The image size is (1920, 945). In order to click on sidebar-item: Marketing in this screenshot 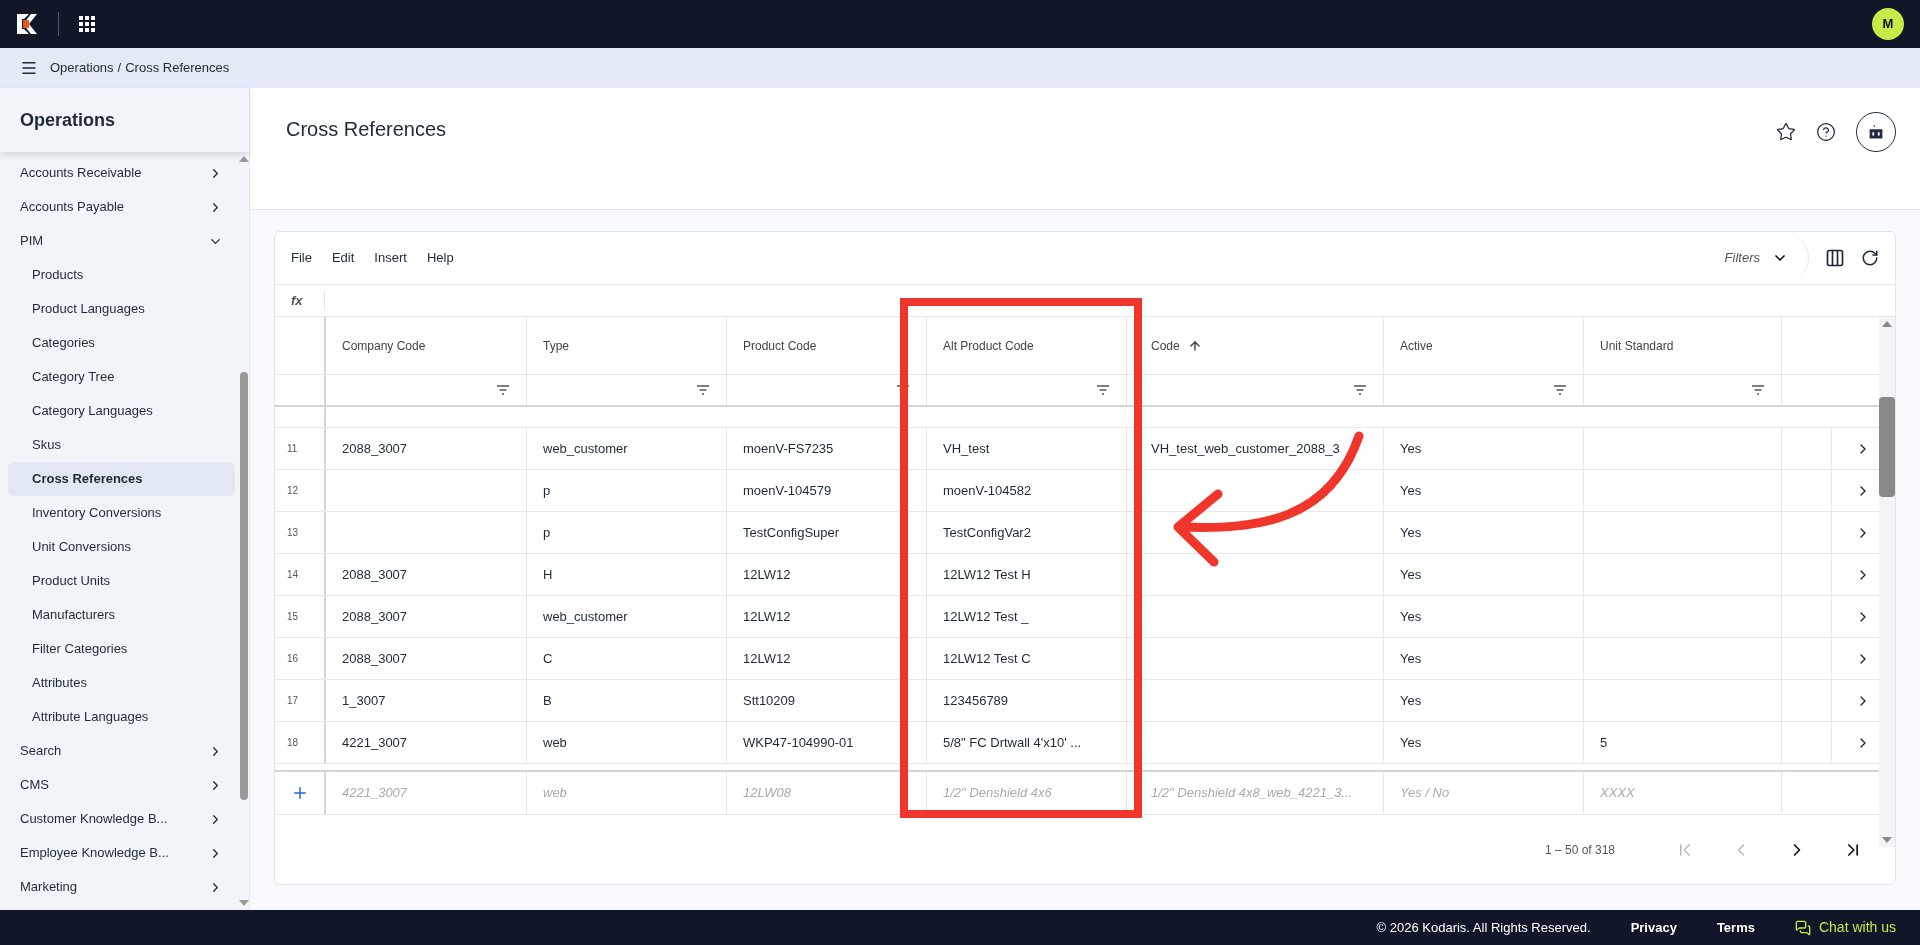, I will do `click(121, 887)`.